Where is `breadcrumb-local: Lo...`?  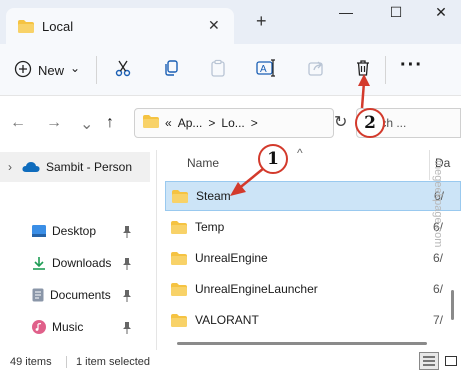
breadcrumb-local: Lo... is located at coordinates (232, 123).